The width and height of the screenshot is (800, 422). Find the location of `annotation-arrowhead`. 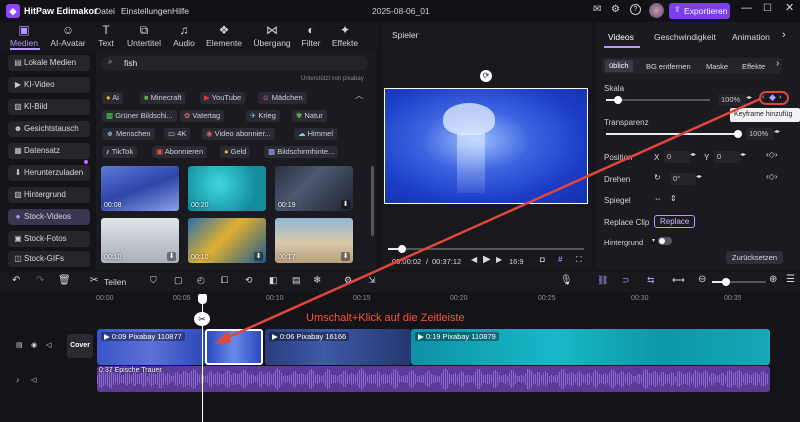

annotation-arrowhead is located at coordinates (222, 337).